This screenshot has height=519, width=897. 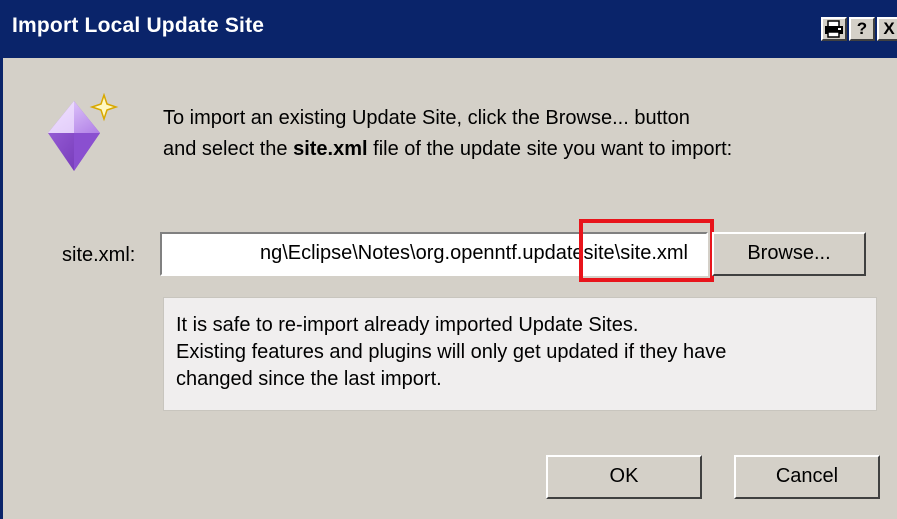 What do you see at coordinates (624, 477) in the screenshot?
I see `ok-button: OK` at bounding box center [624, 477].